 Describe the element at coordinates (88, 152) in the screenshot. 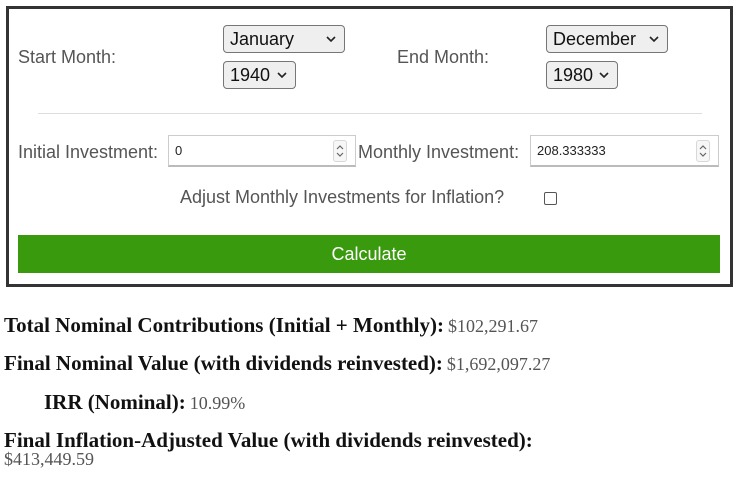

I see `initial-investment-label: Initial Investment:` at that location.